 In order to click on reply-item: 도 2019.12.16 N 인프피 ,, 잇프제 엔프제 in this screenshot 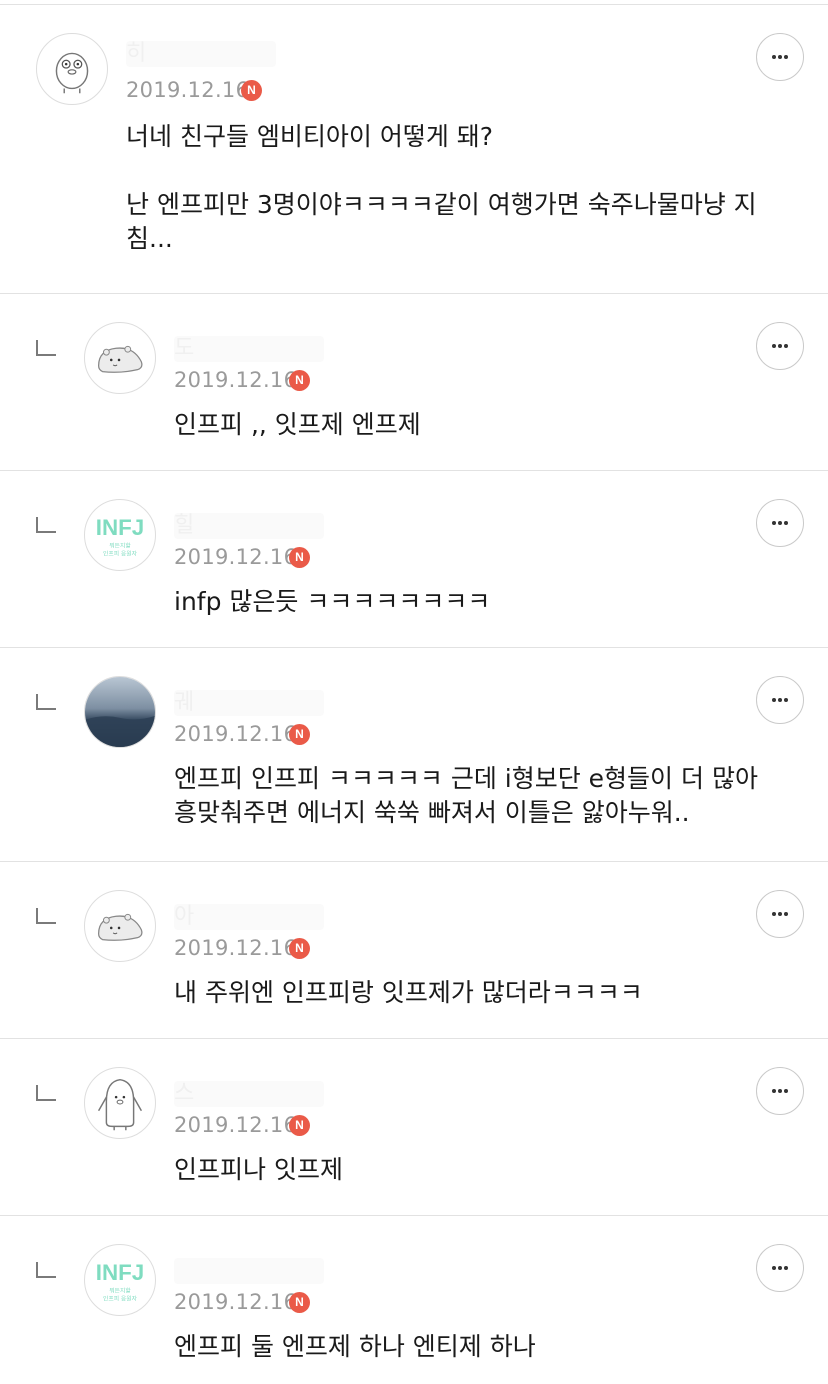, I will do `click(414, 382)`.